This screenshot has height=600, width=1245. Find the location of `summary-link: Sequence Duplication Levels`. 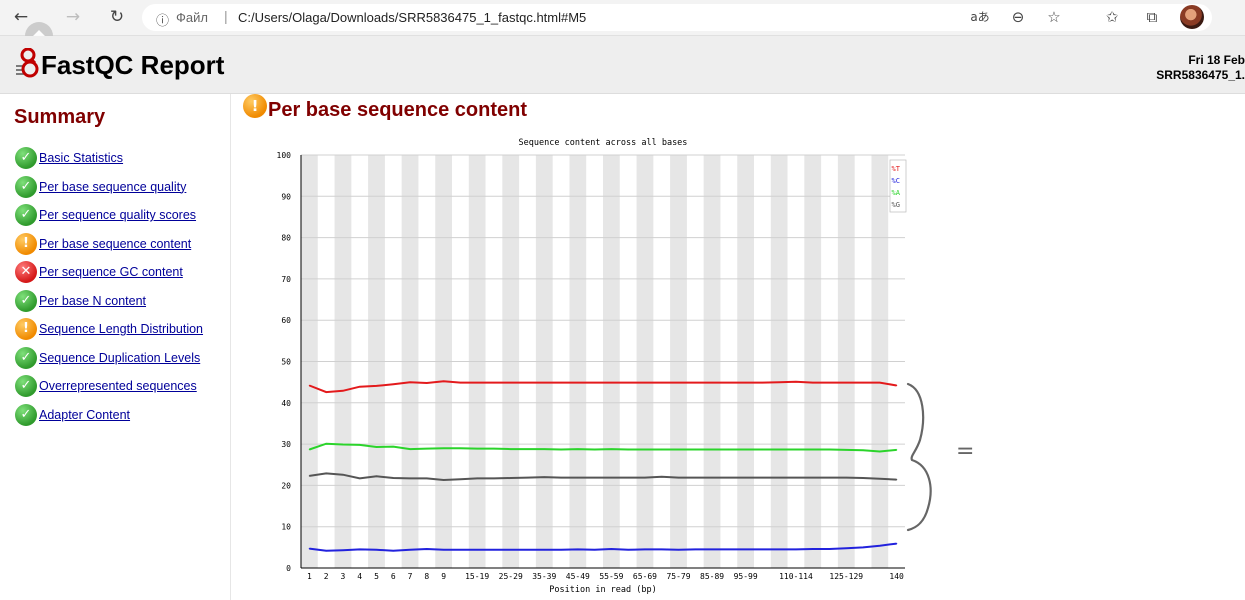

summary-link: Sequence Duplication Levels is located at coordinates (119, 358).